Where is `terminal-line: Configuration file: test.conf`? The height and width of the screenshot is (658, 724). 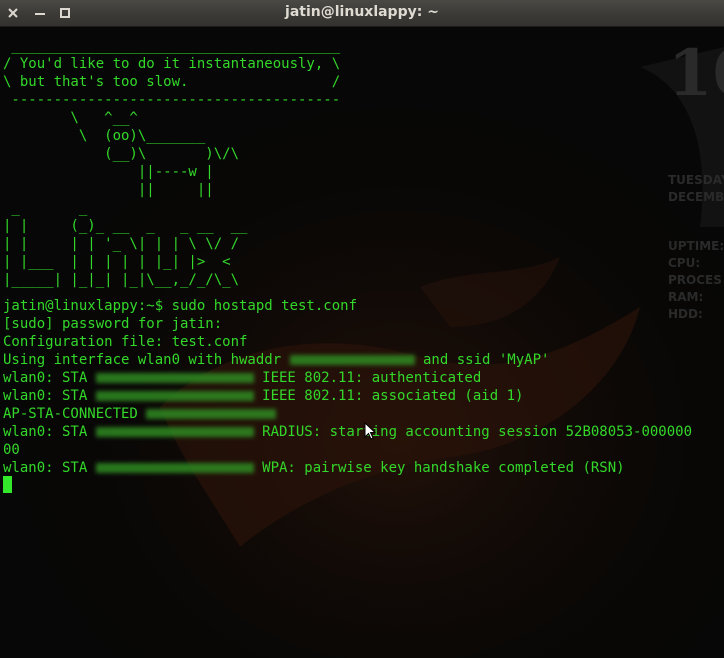
terminal-line: Configuration file: test.conf is located at coordinates (125, 342).